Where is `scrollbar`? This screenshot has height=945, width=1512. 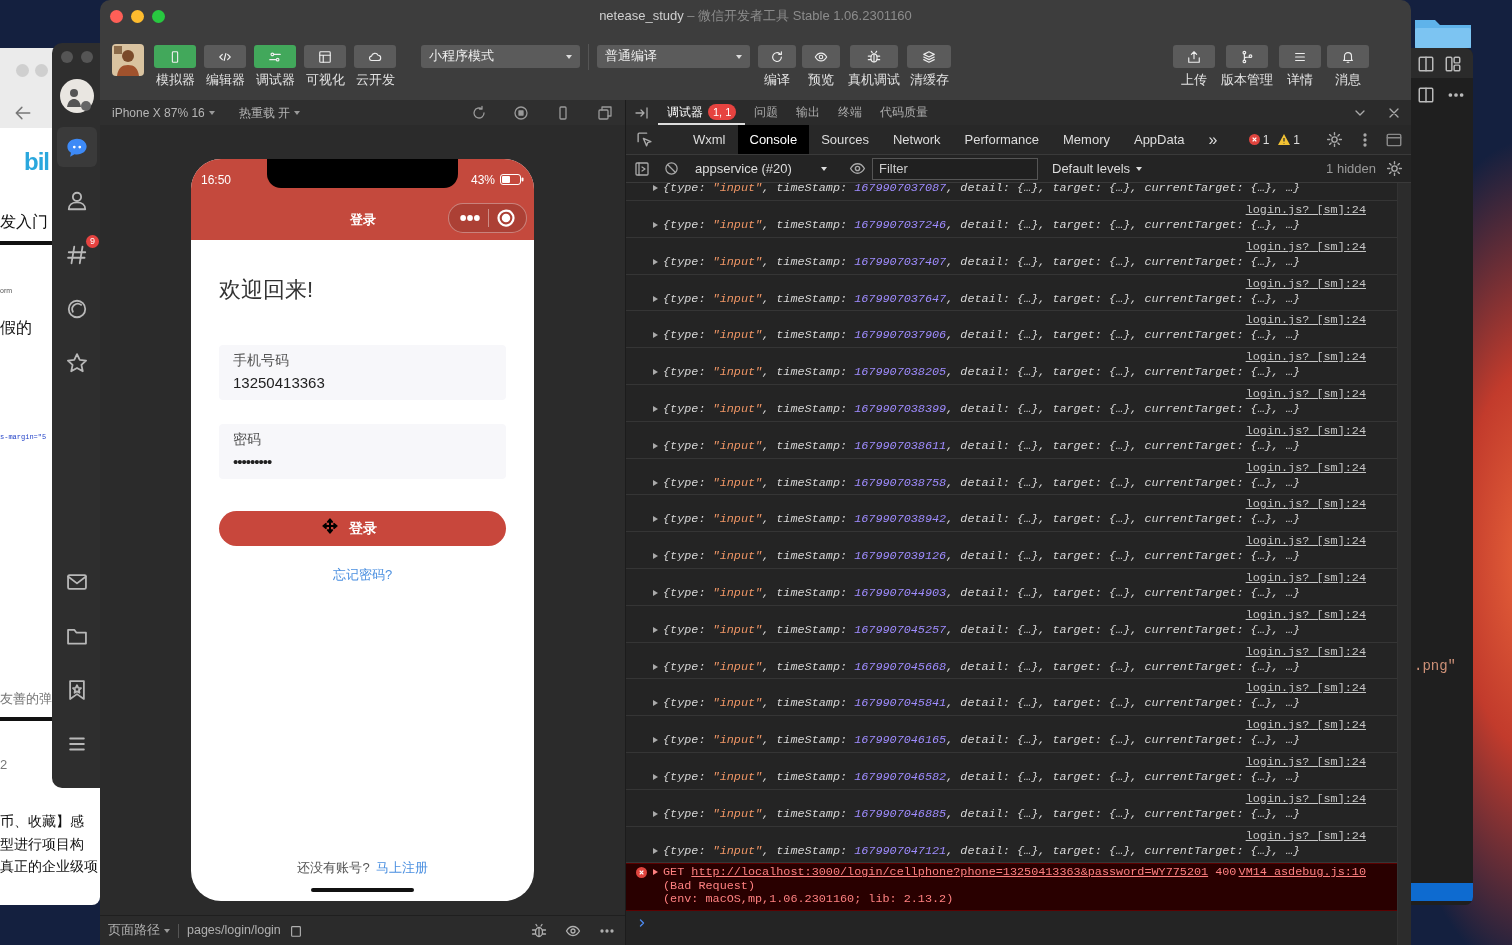
scrollbar is located at coordinates (1404, 564).